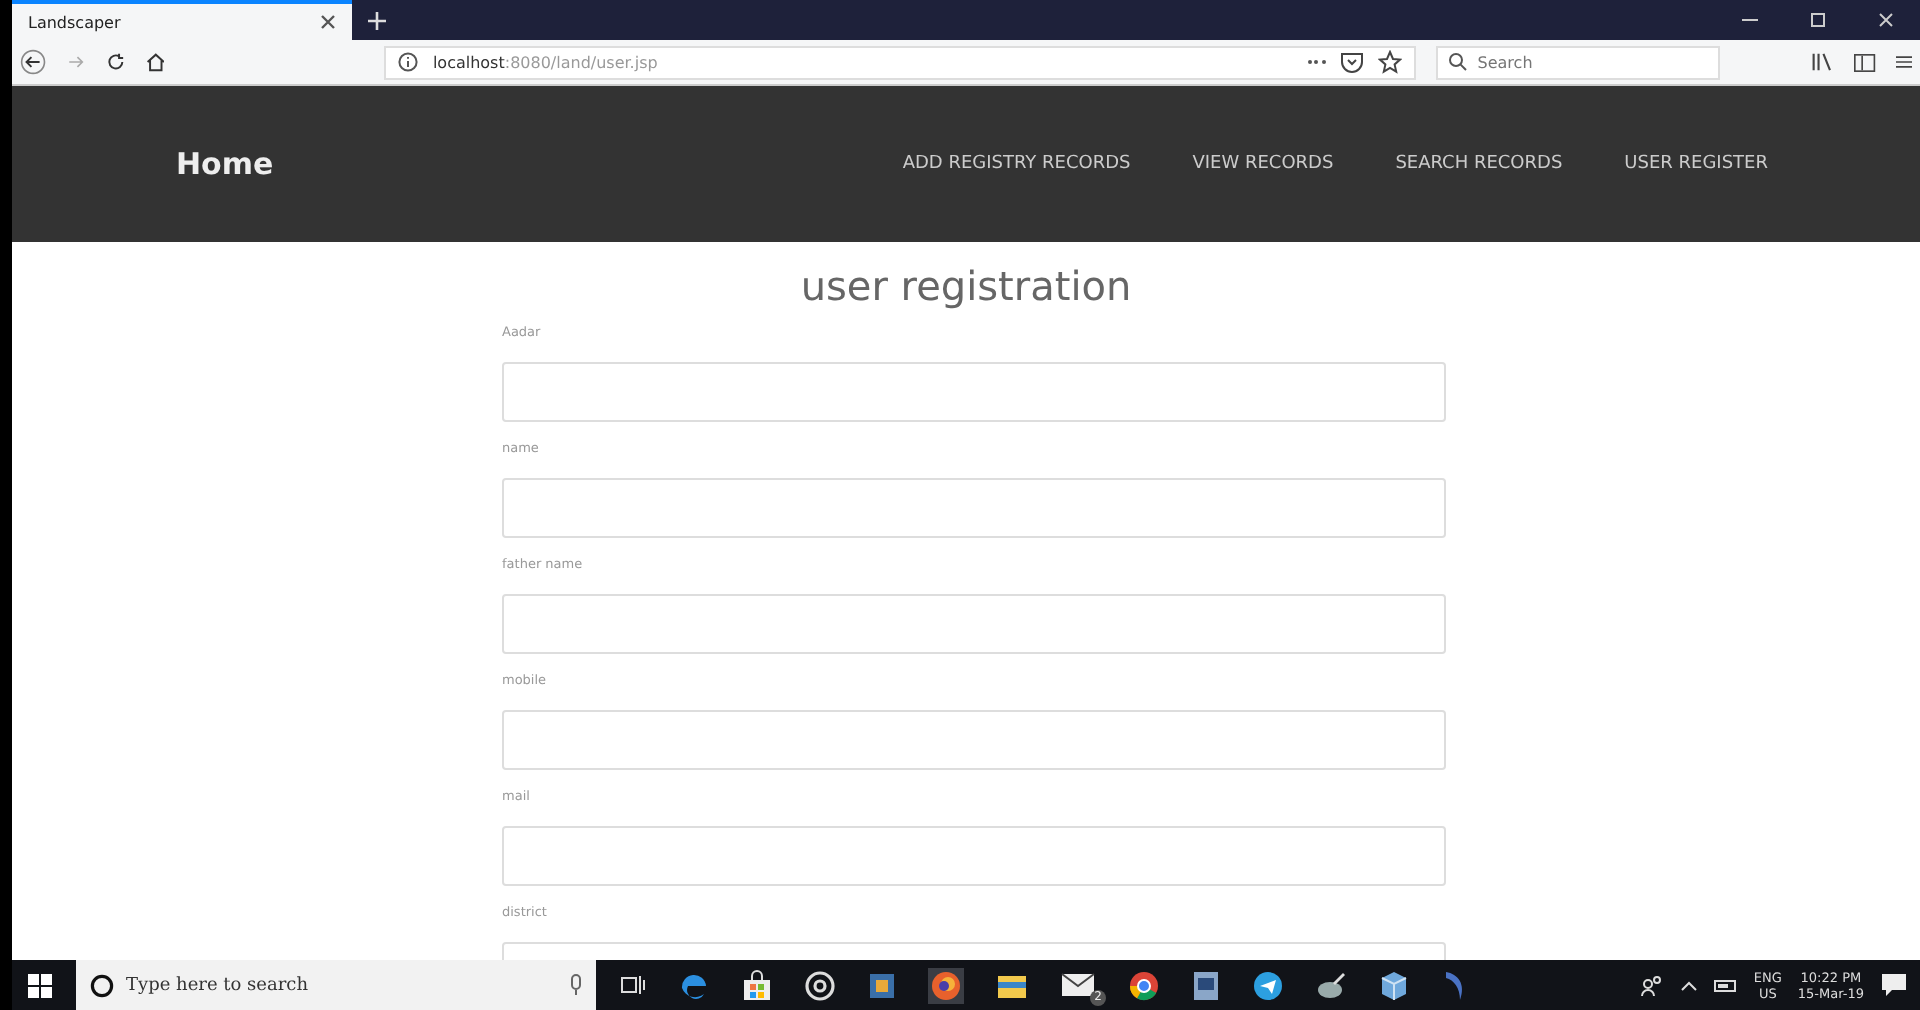 The height and width of the screenshot is (1010, 1920). Describe the element at coordinates (102, 985) in the screenshot. I see `cortana-icon` at that location.